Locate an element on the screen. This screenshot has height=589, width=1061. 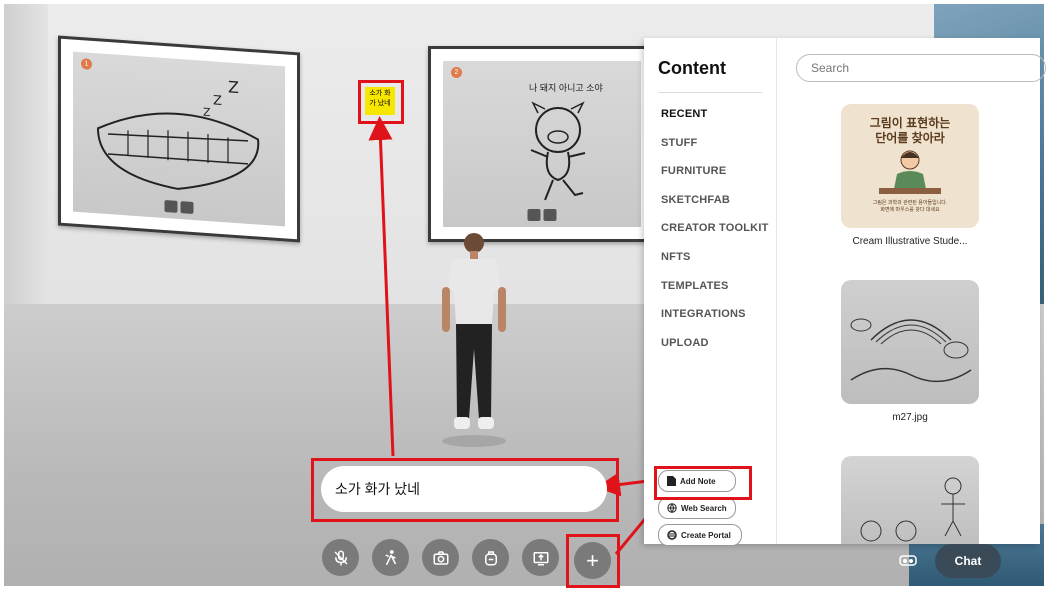
camera-icon is located at coordinates (440, 557).